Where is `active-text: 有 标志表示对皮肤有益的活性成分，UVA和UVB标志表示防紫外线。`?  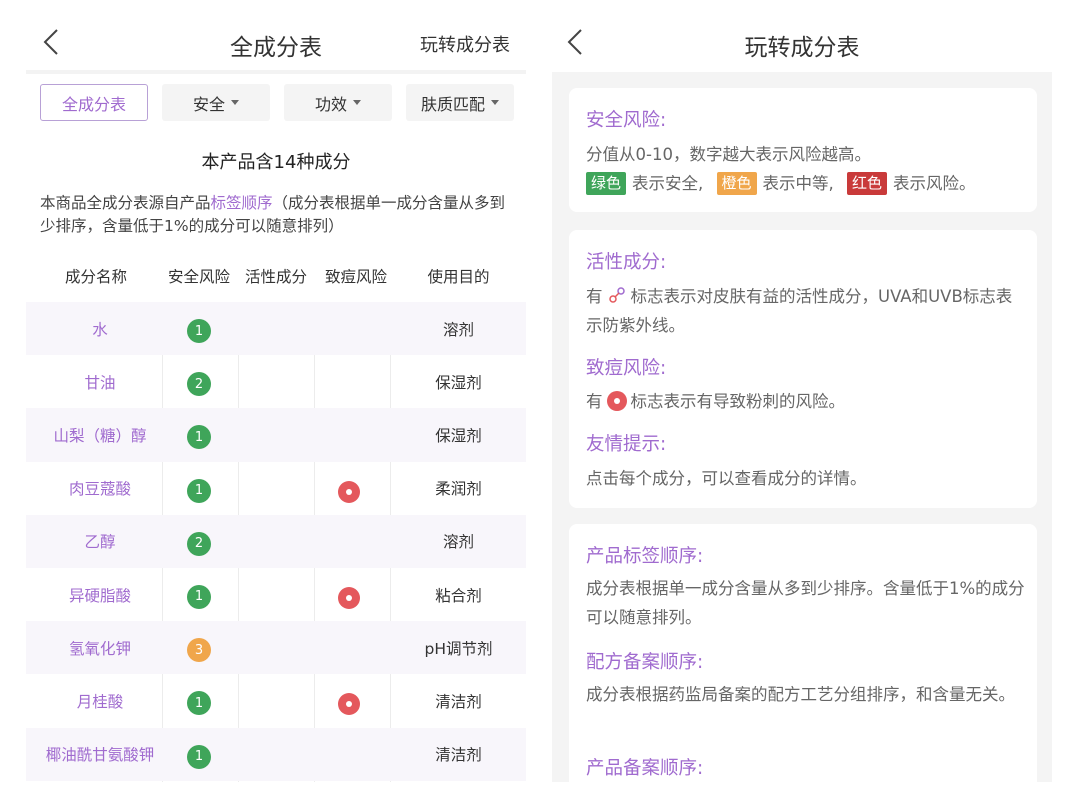
active-text: 有 标志表示对皮肤有益的活性成分，UVA和UVB标志表示防紫外线。 is located at coordinates (806, 311).